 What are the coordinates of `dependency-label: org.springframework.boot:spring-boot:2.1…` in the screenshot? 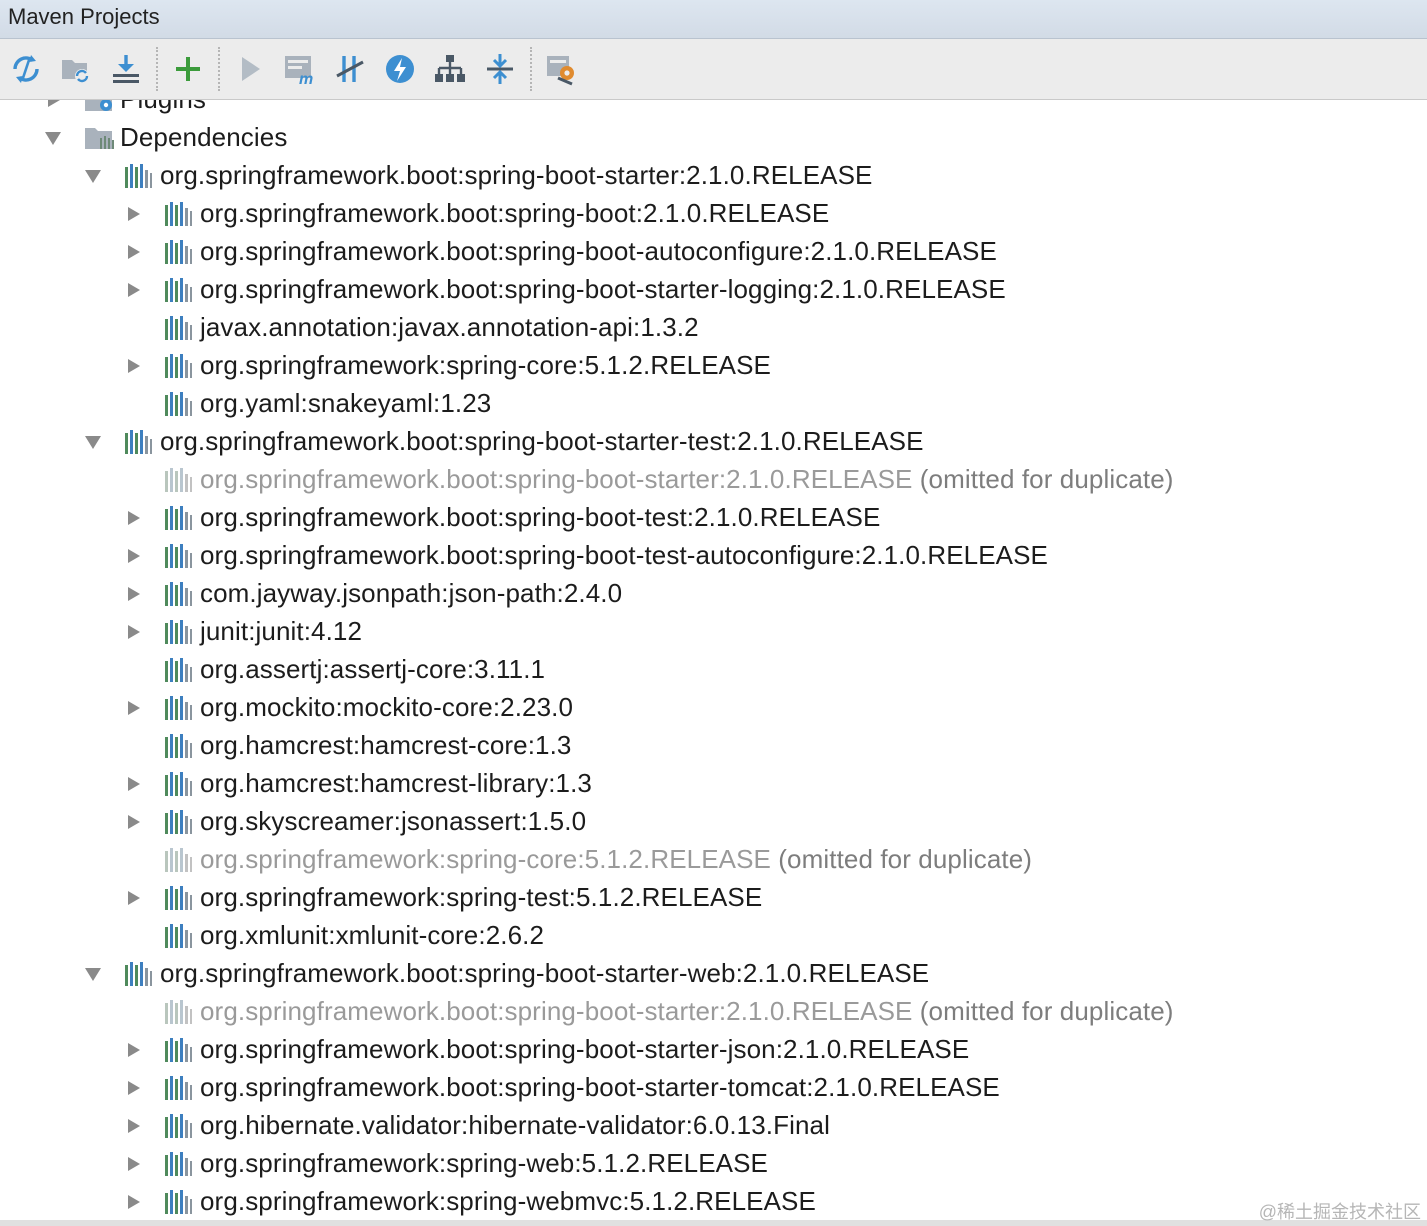 It's located at (515, 213).